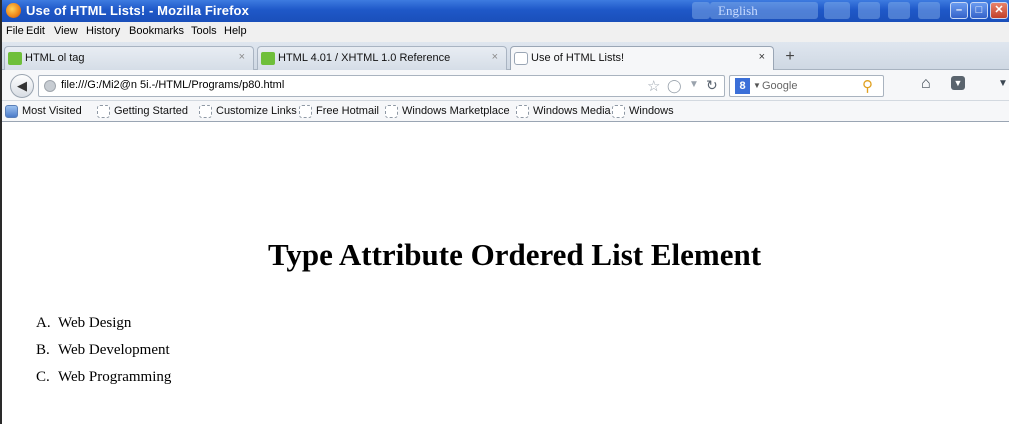  What do you see at coordinates (55, 58) in the screenshot?
I see `tab-label: HTML ol tag` at bounding box center [55, 58].